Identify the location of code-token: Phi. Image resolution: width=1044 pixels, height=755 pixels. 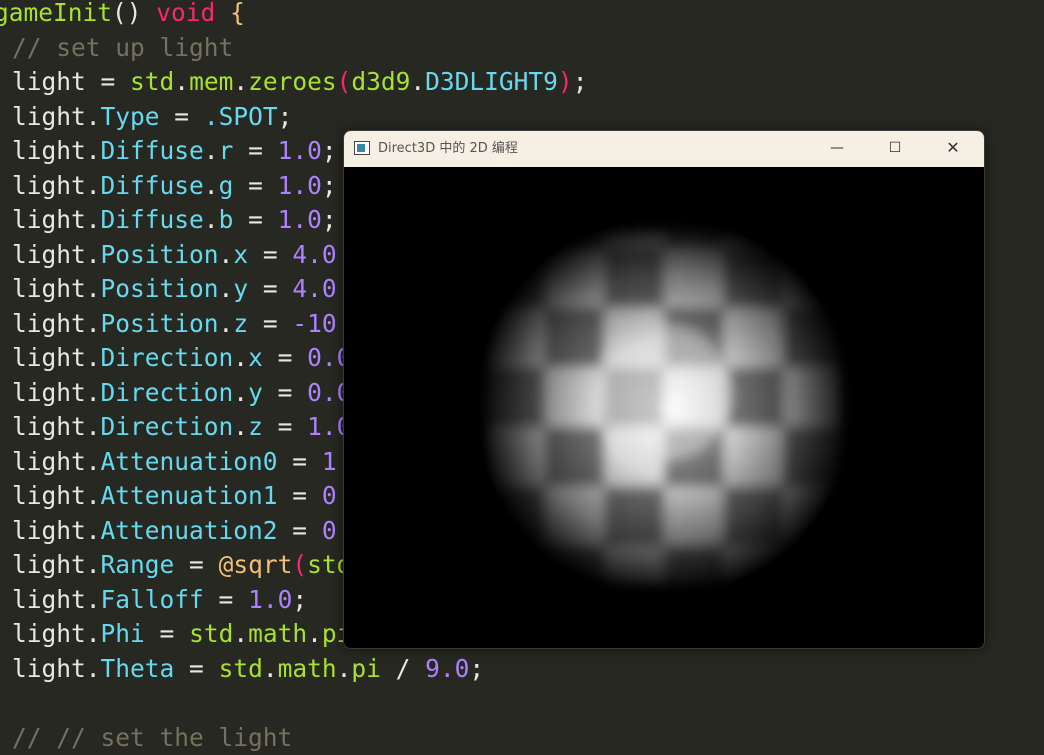
(122, 633).